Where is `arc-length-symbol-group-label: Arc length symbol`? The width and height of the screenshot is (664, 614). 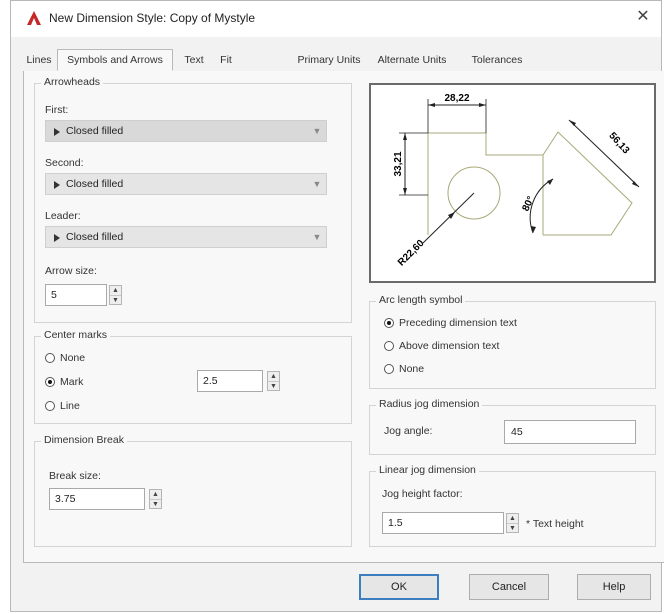 arc-length-symbol-group-label: Arc length symbol is located at coordinates (421, 300).